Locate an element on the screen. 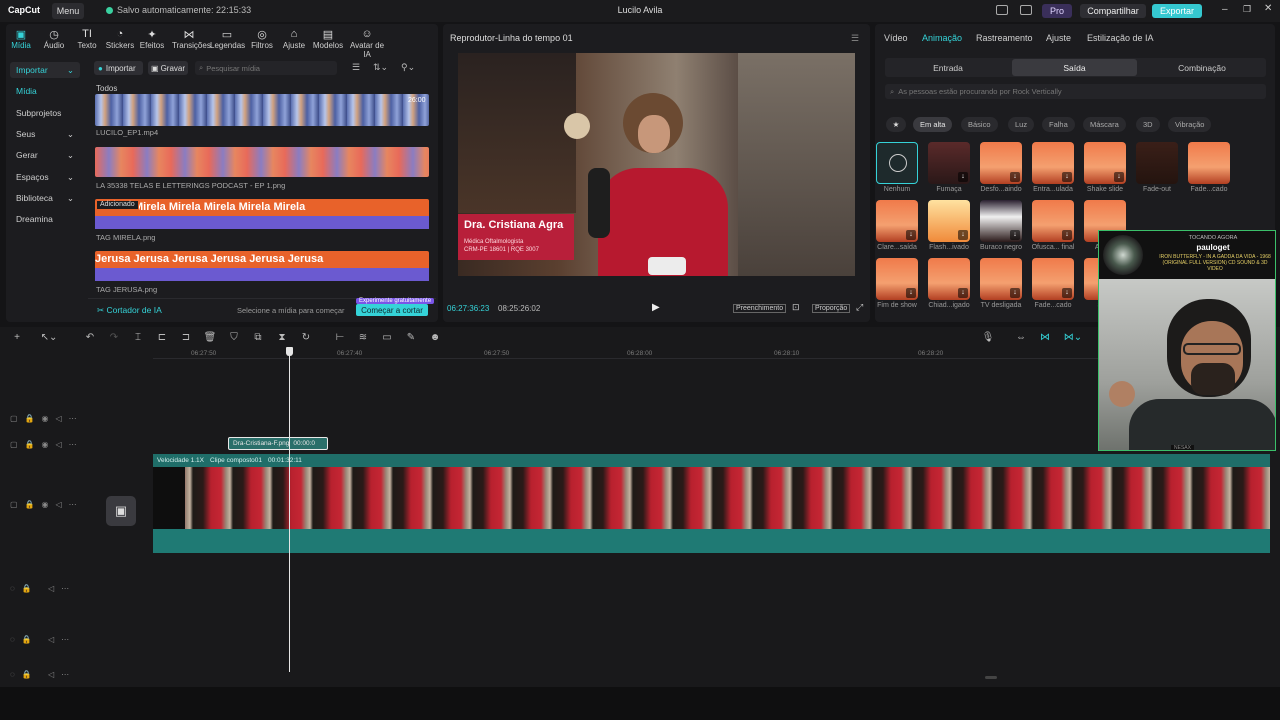 This screenshot has height=720, width=1280. view-toggle-icon: ☰ is located at coordinates (356, 67).